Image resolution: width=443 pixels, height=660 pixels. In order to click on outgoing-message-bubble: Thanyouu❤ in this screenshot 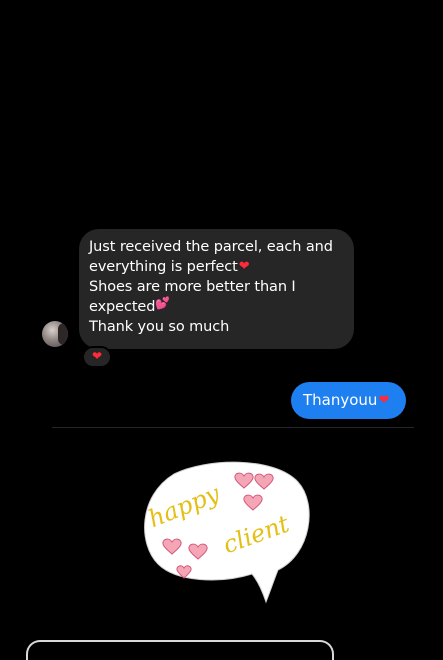, I will do `click(348, 400)`.